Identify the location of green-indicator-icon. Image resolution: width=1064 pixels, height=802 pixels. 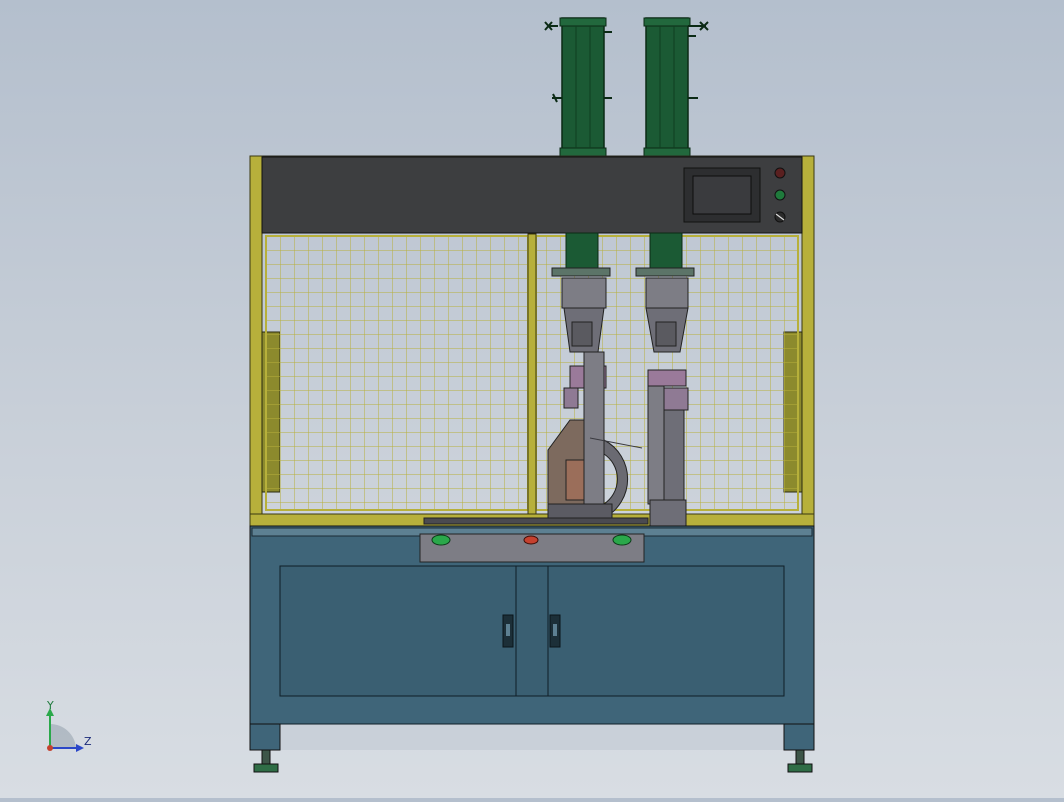
(780, 195).